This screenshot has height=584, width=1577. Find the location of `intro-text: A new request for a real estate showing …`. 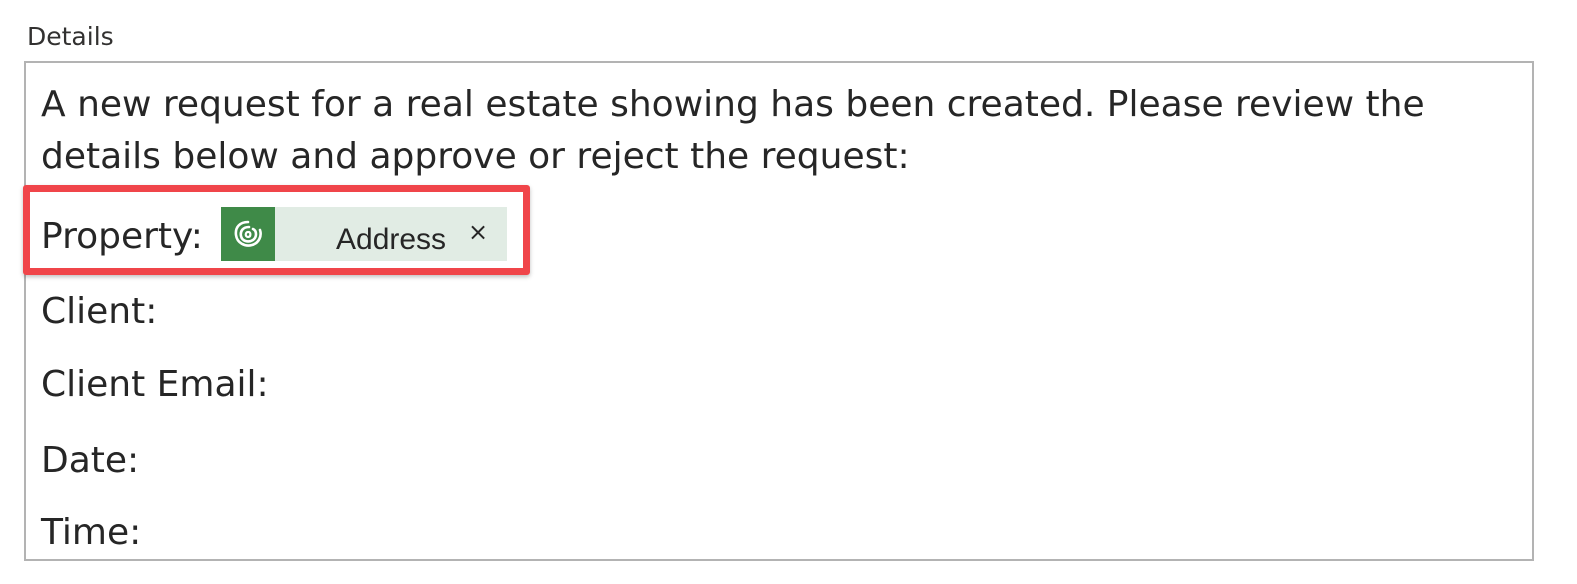

intro-text: A new request for a real estate showing … is located at coordinates (733, 130).